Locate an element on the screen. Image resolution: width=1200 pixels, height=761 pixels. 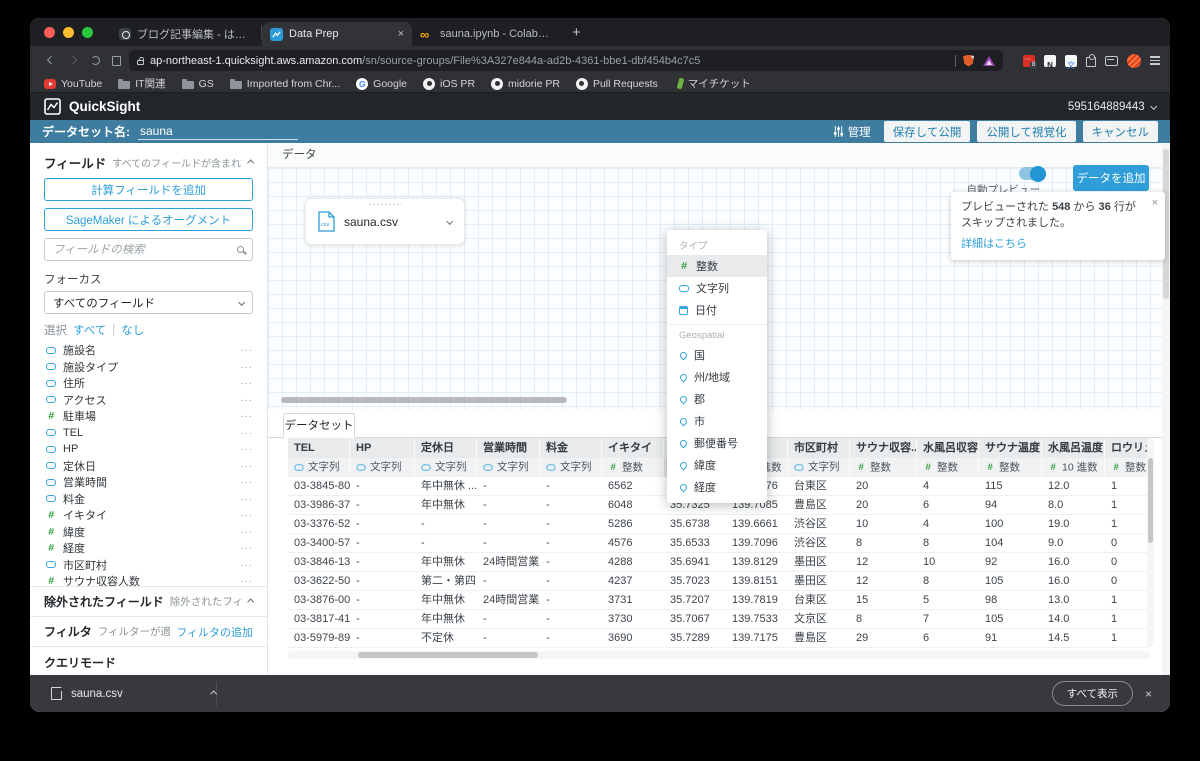
action-button: 公開して視覚化 is located at coordinates (1026, 131).